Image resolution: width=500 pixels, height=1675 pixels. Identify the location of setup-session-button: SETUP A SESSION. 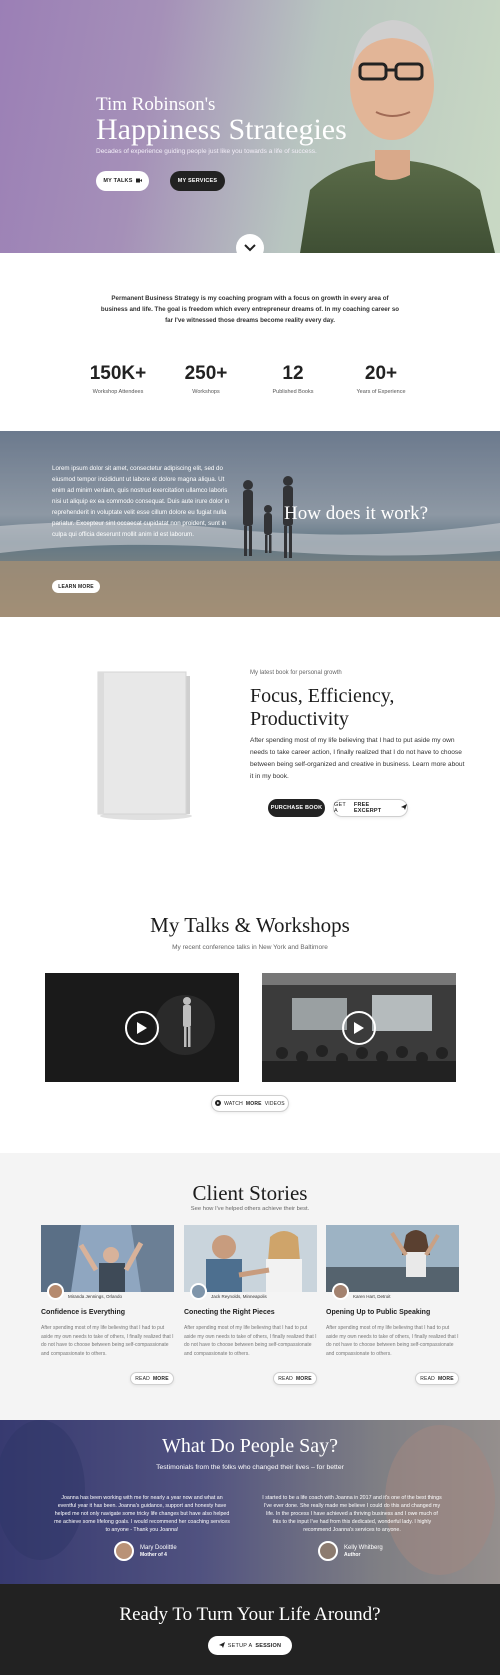
(250, 1645).